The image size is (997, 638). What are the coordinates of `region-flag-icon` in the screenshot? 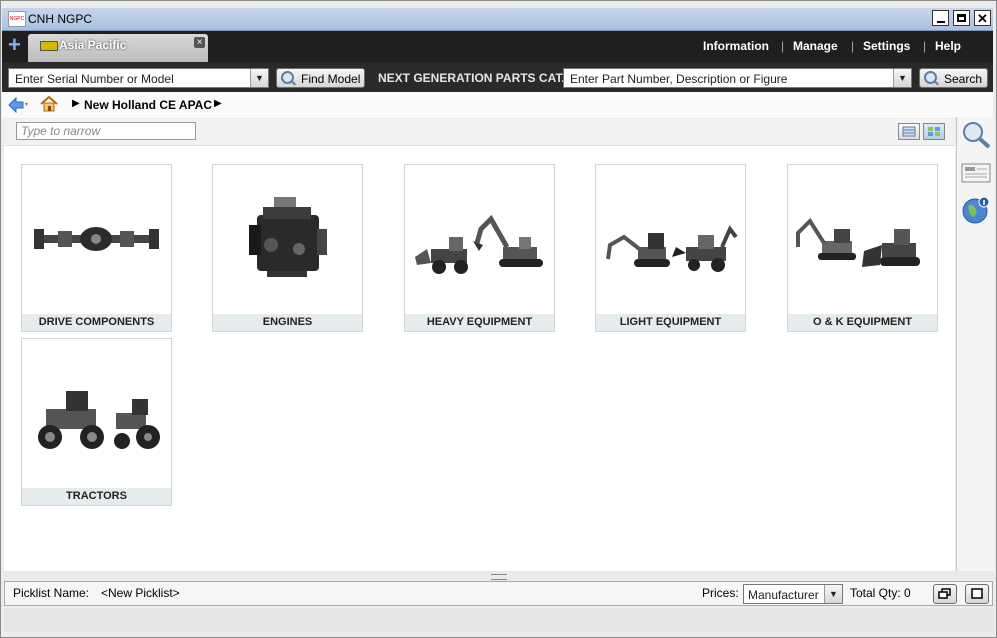 It's located at (49, 46).